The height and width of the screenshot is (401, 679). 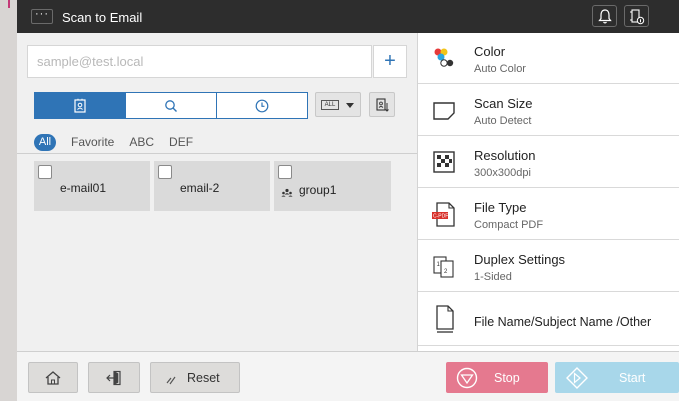 I want to click on history-clock-icon, so click(x=262, y=105).